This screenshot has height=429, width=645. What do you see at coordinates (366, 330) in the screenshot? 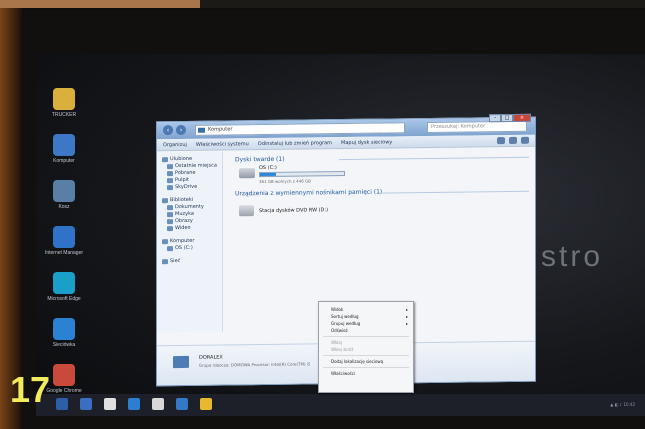
I see `context-menu-item: Odśwież` at bounding box center [366, 330].